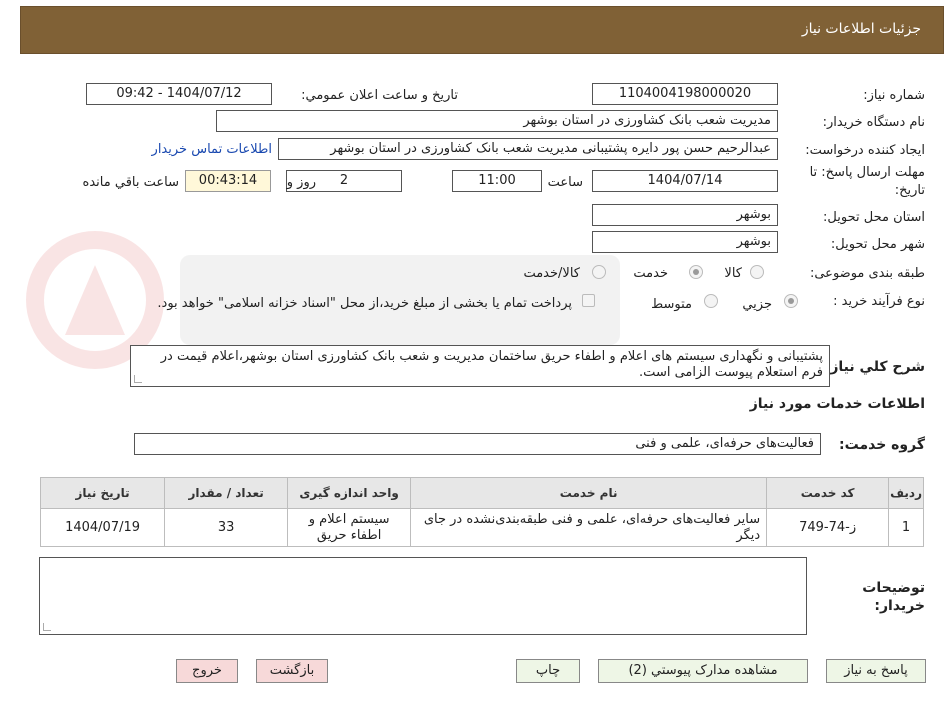 Image resolution: width=944 pixels, height=703 pixels. I want to click on process-minor-label: جزیي, so click(757, 304).